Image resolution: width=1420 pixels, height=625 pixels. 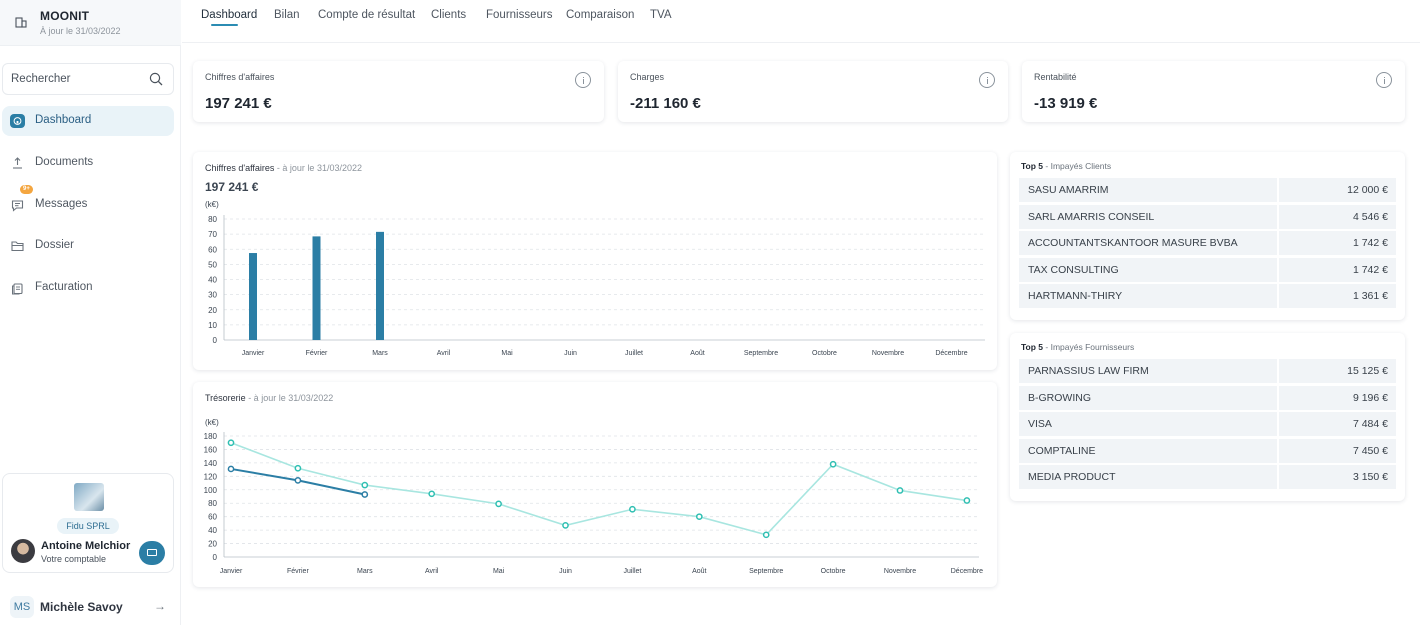 I want to click on user-avatar: MS, so click(x=22, y=607).